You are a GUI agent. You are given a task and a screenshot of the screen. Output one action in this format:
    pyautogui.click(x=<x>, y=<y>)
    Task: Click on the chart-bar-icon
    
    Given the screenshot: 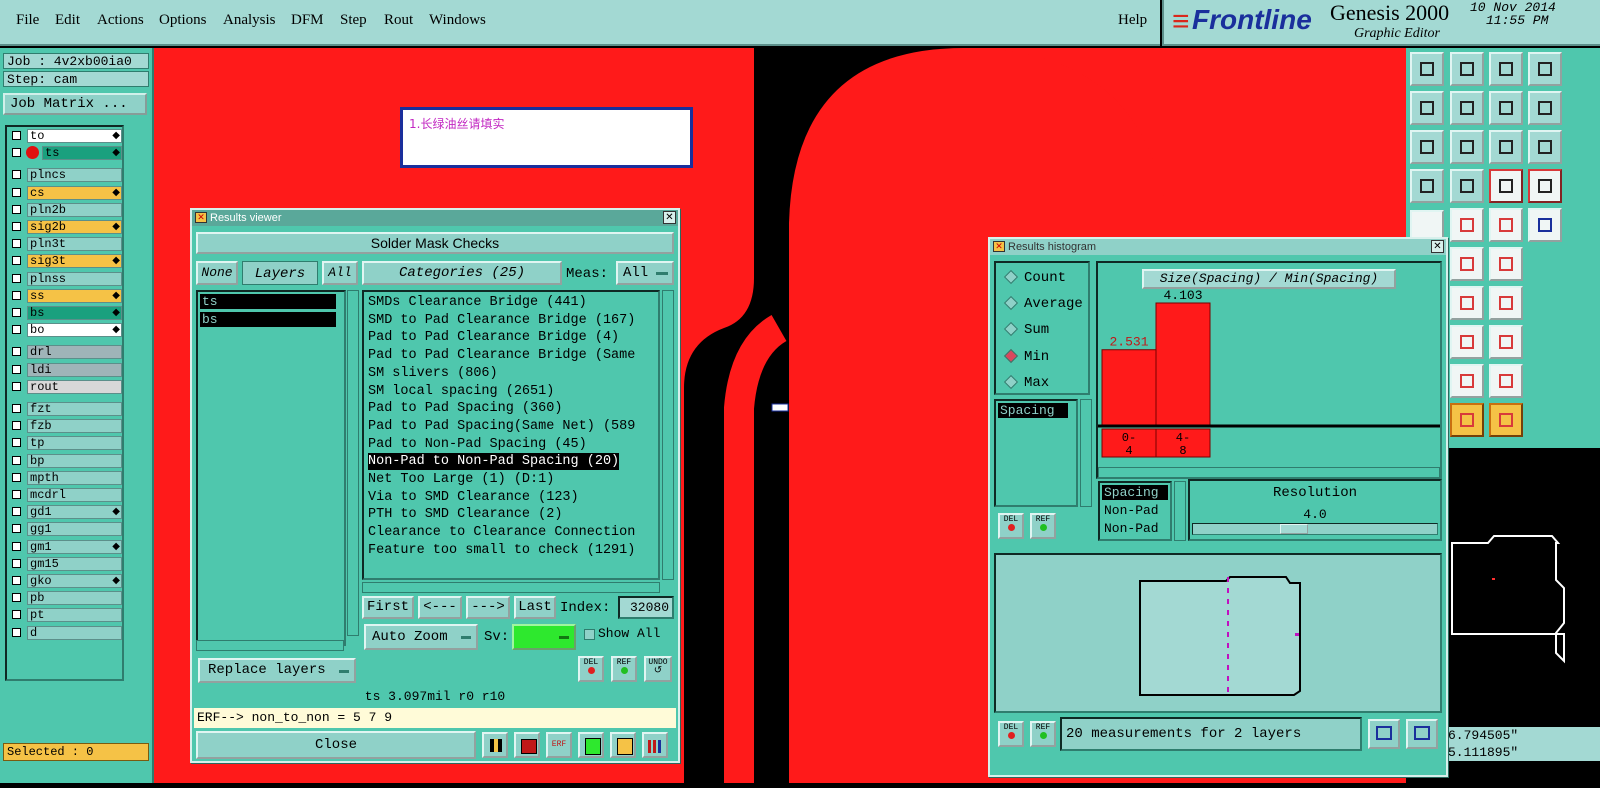 What is the action you would take?
    pyautogui.click(x=495, y=745)
    